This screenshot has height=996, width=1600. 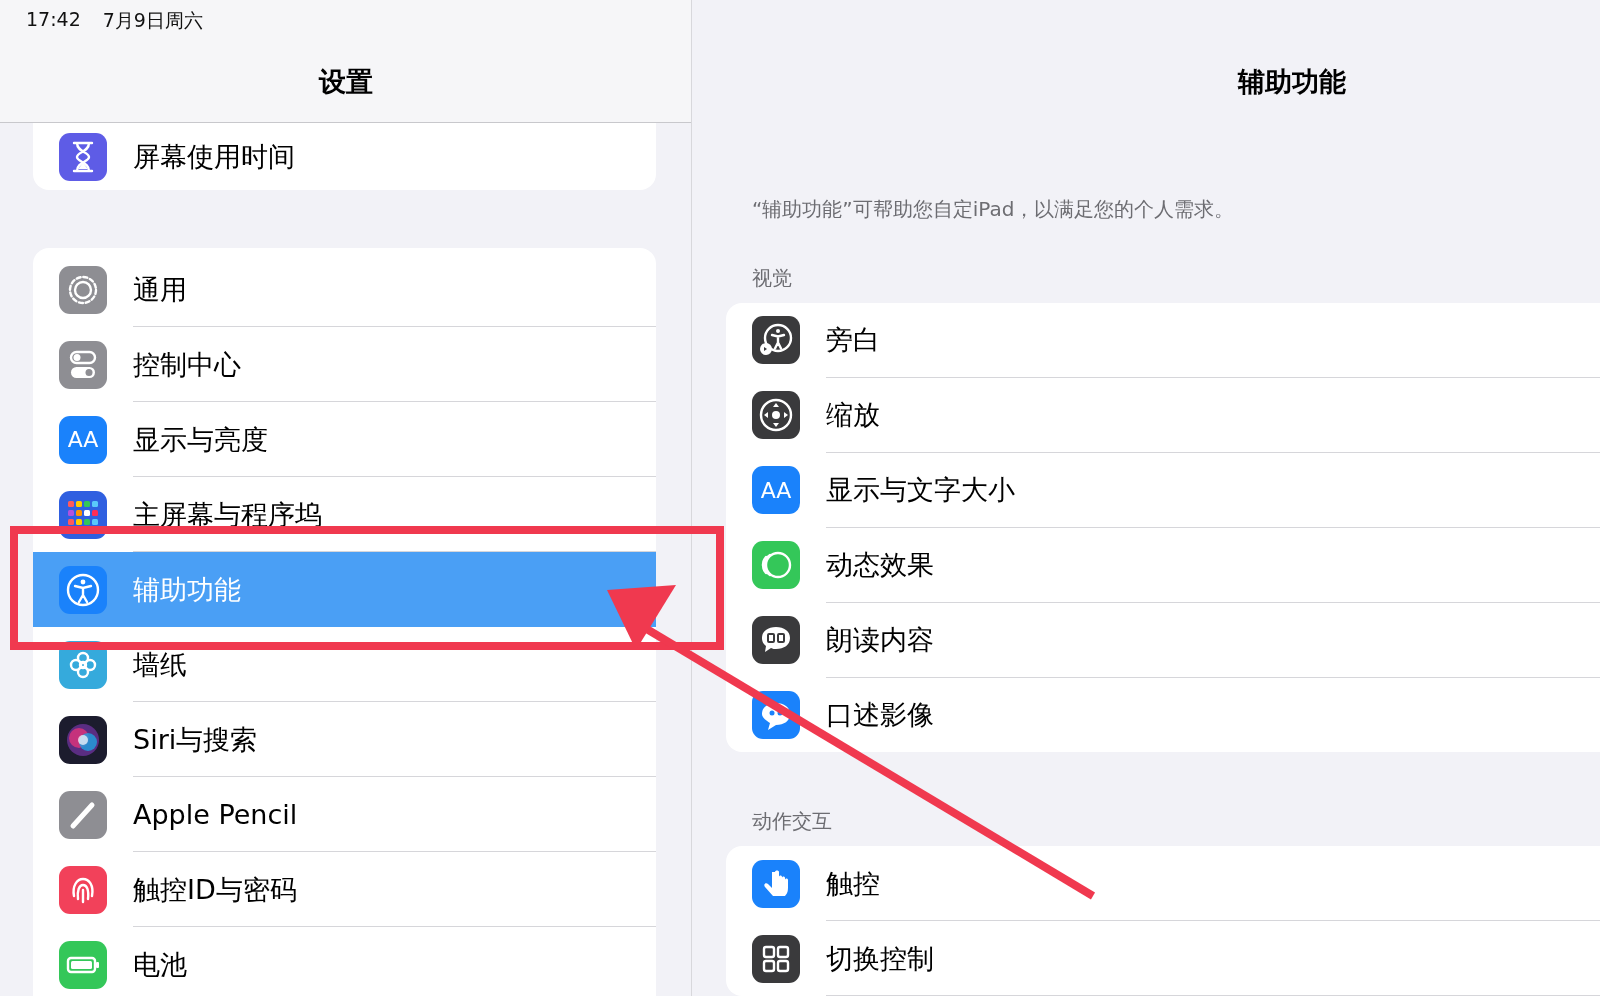 I want to click on settings-row: 口述影像, so click(x=1163, y=715).